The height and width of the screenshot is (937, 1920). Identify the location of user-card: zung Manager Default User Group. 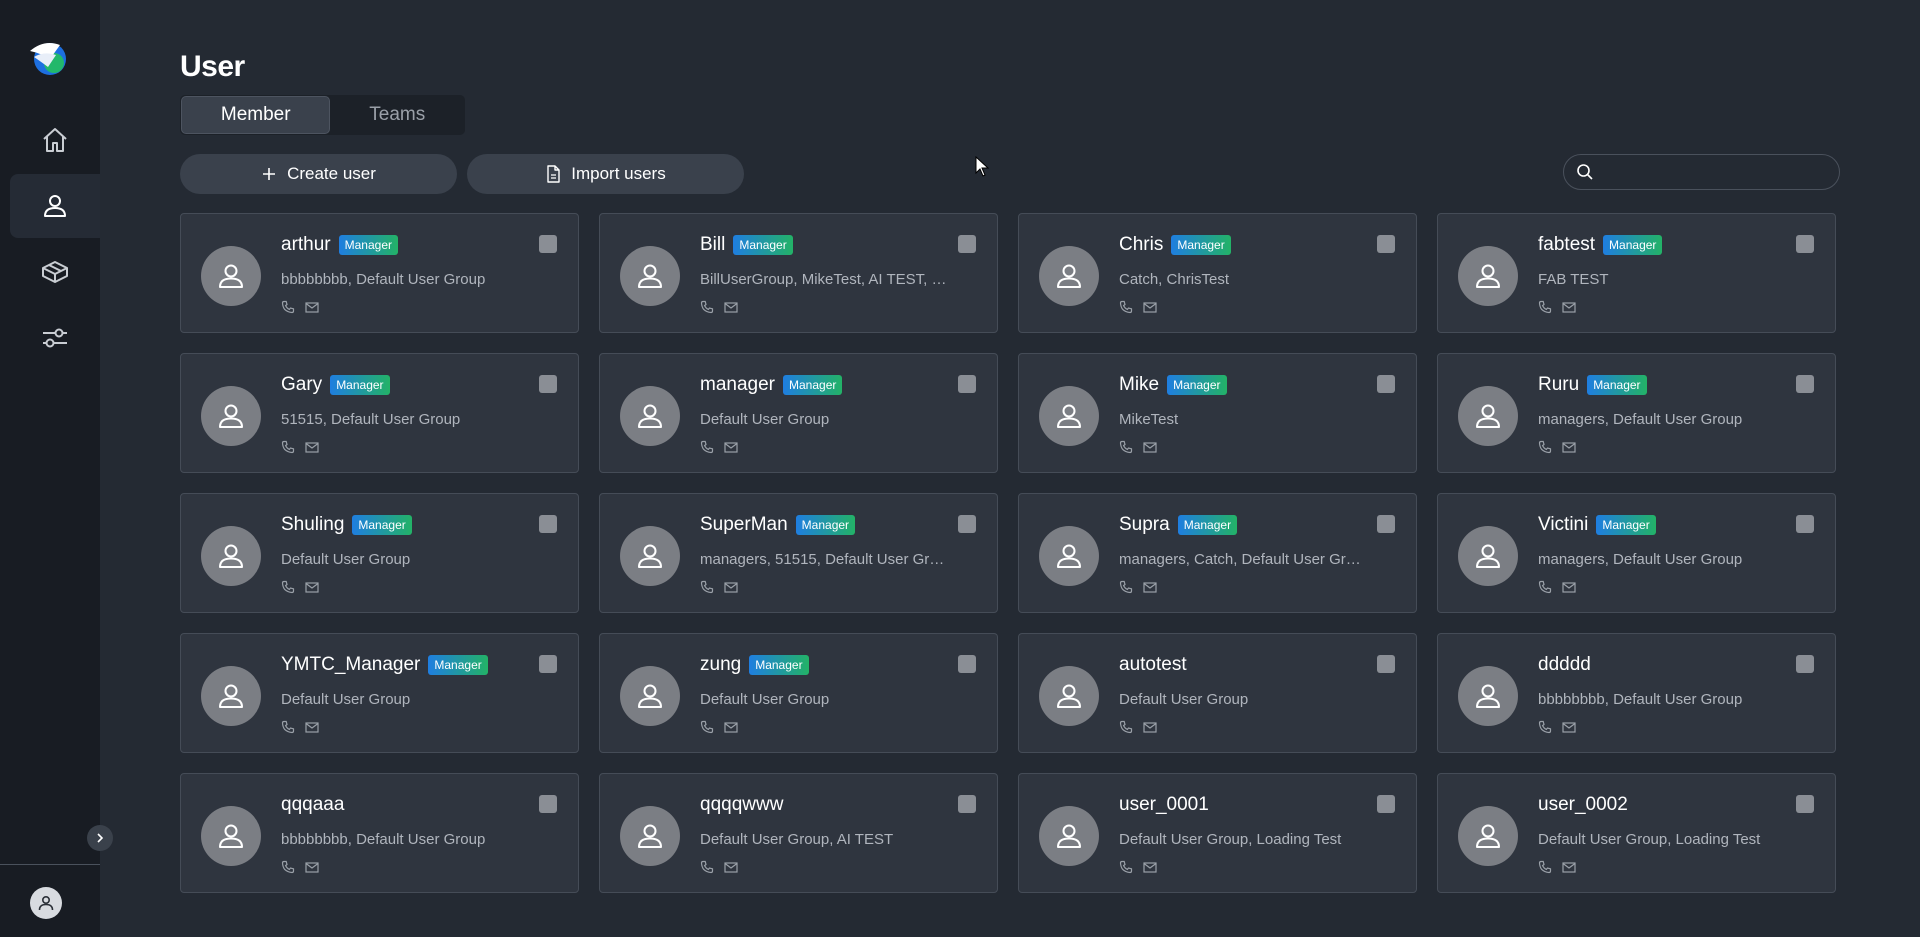
(798, 693).